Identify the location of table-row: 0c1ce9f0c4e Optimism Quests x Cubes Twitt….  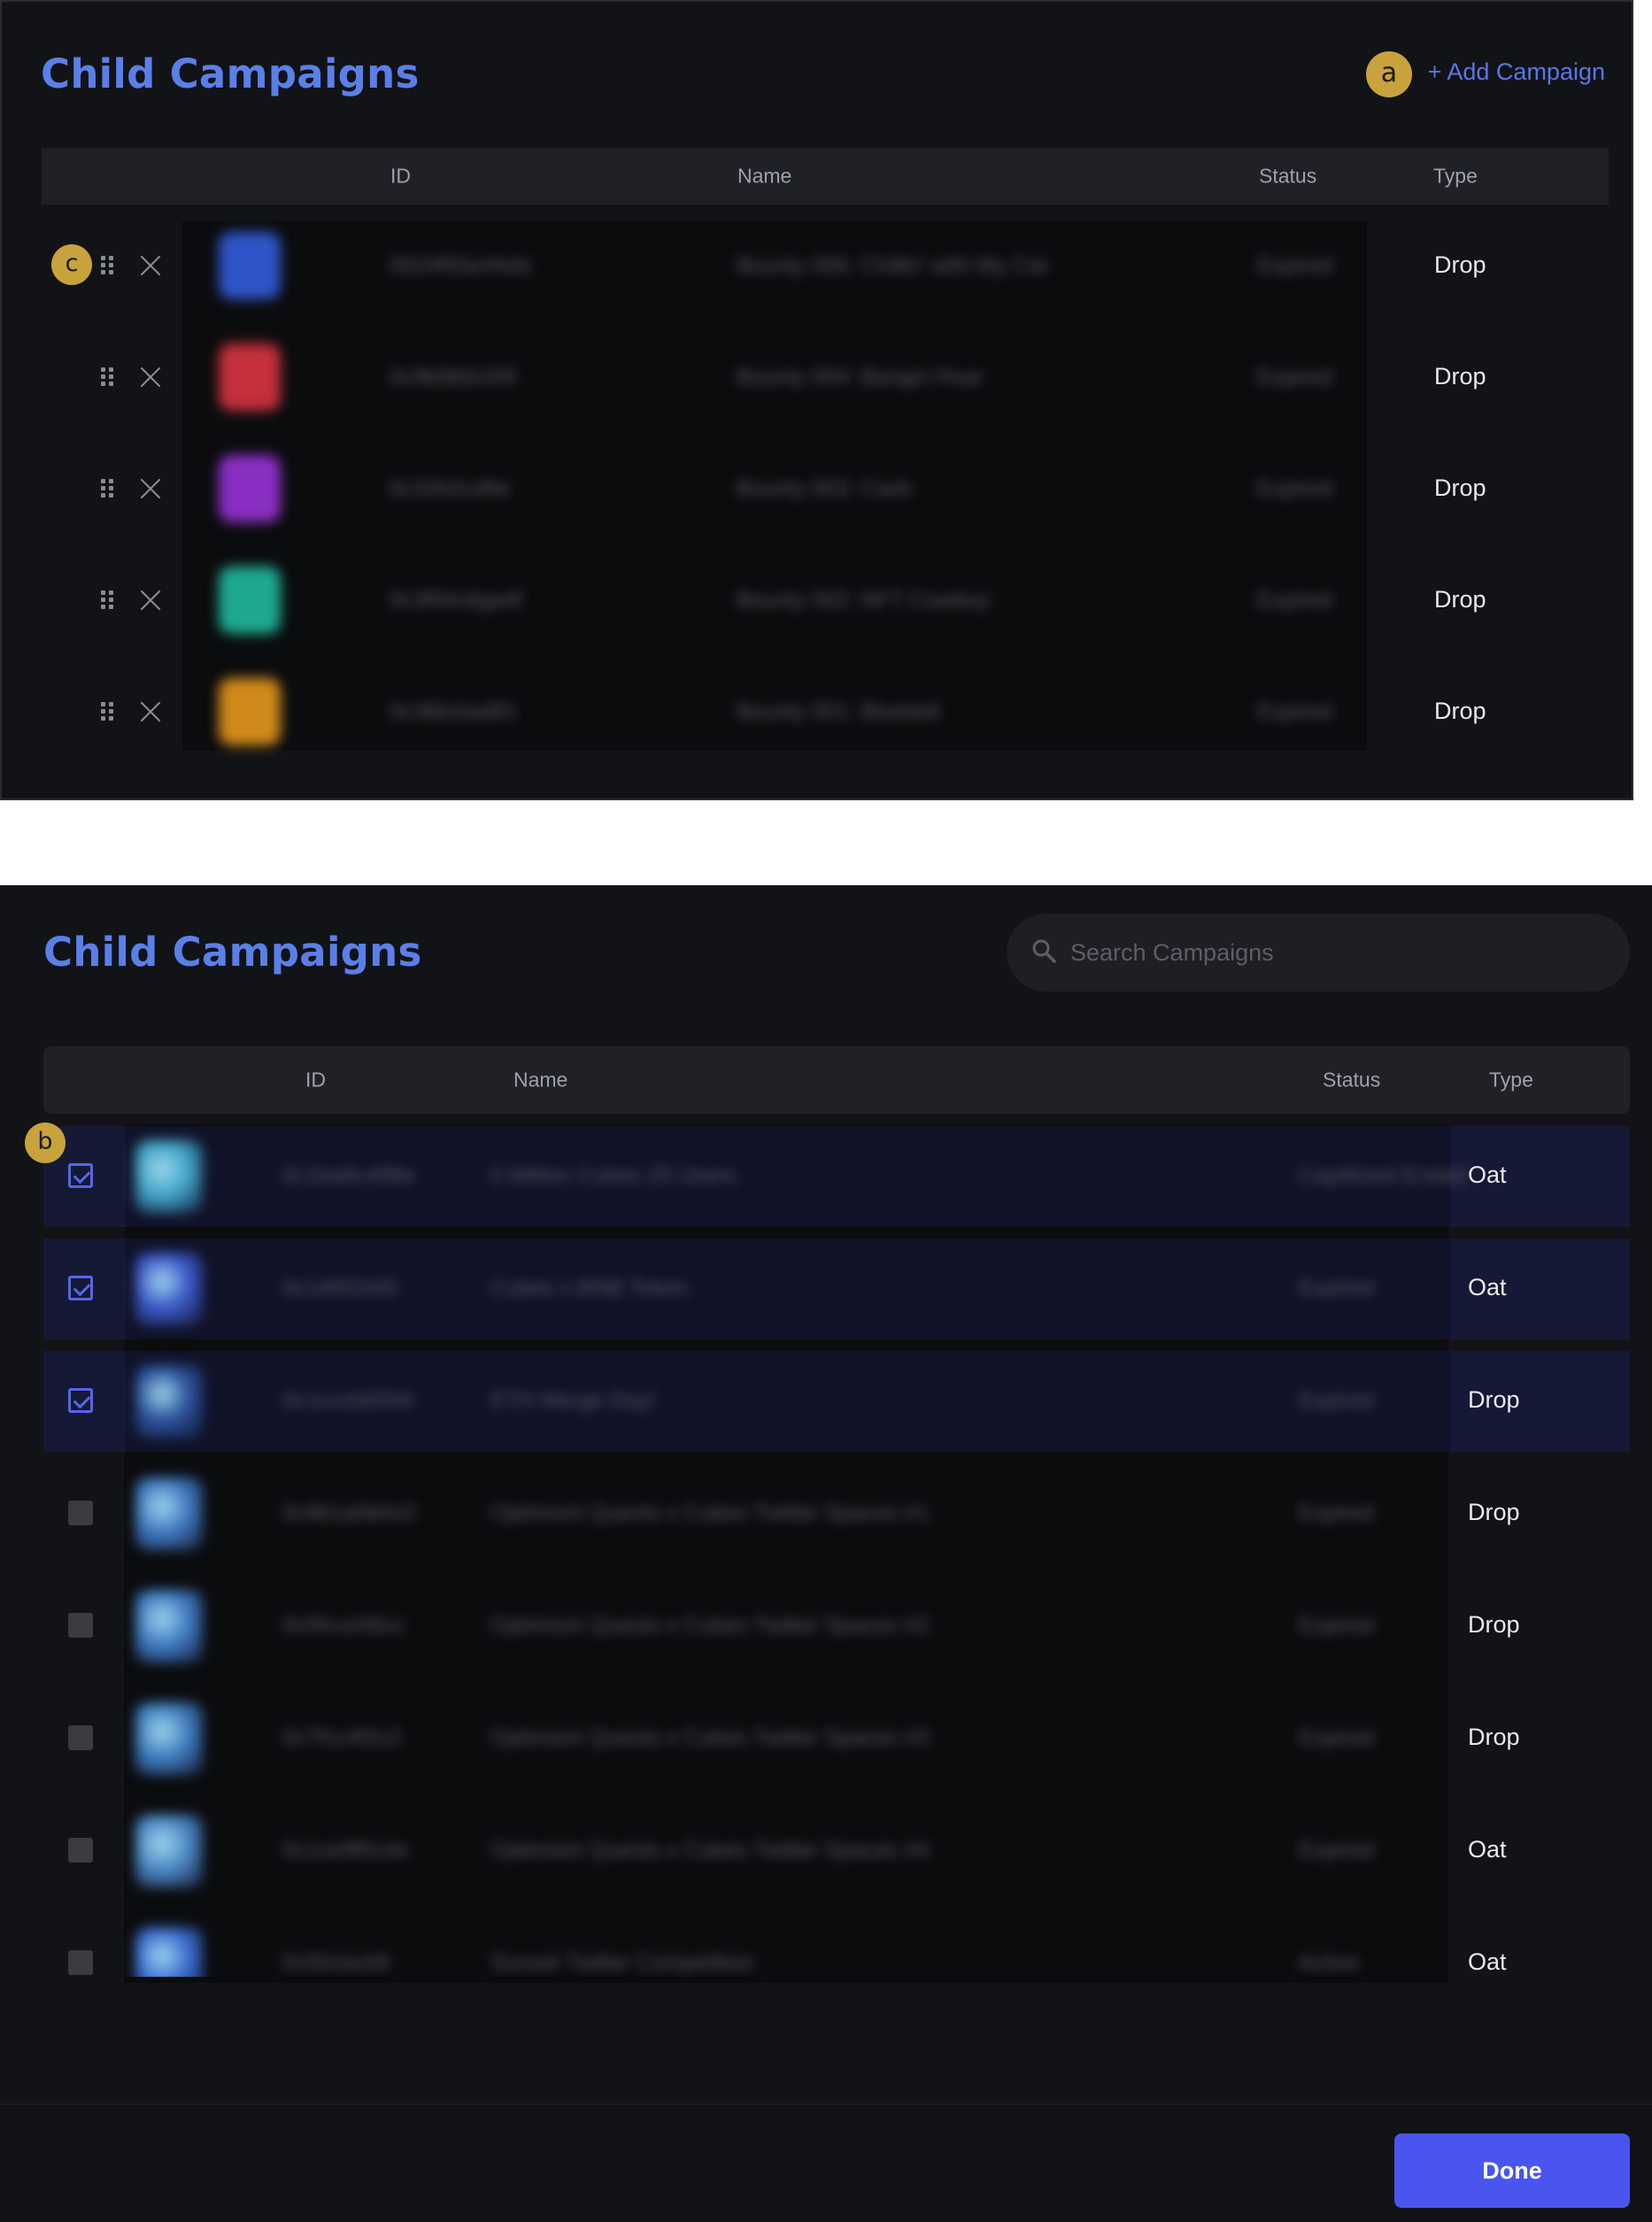
(836, 1851).